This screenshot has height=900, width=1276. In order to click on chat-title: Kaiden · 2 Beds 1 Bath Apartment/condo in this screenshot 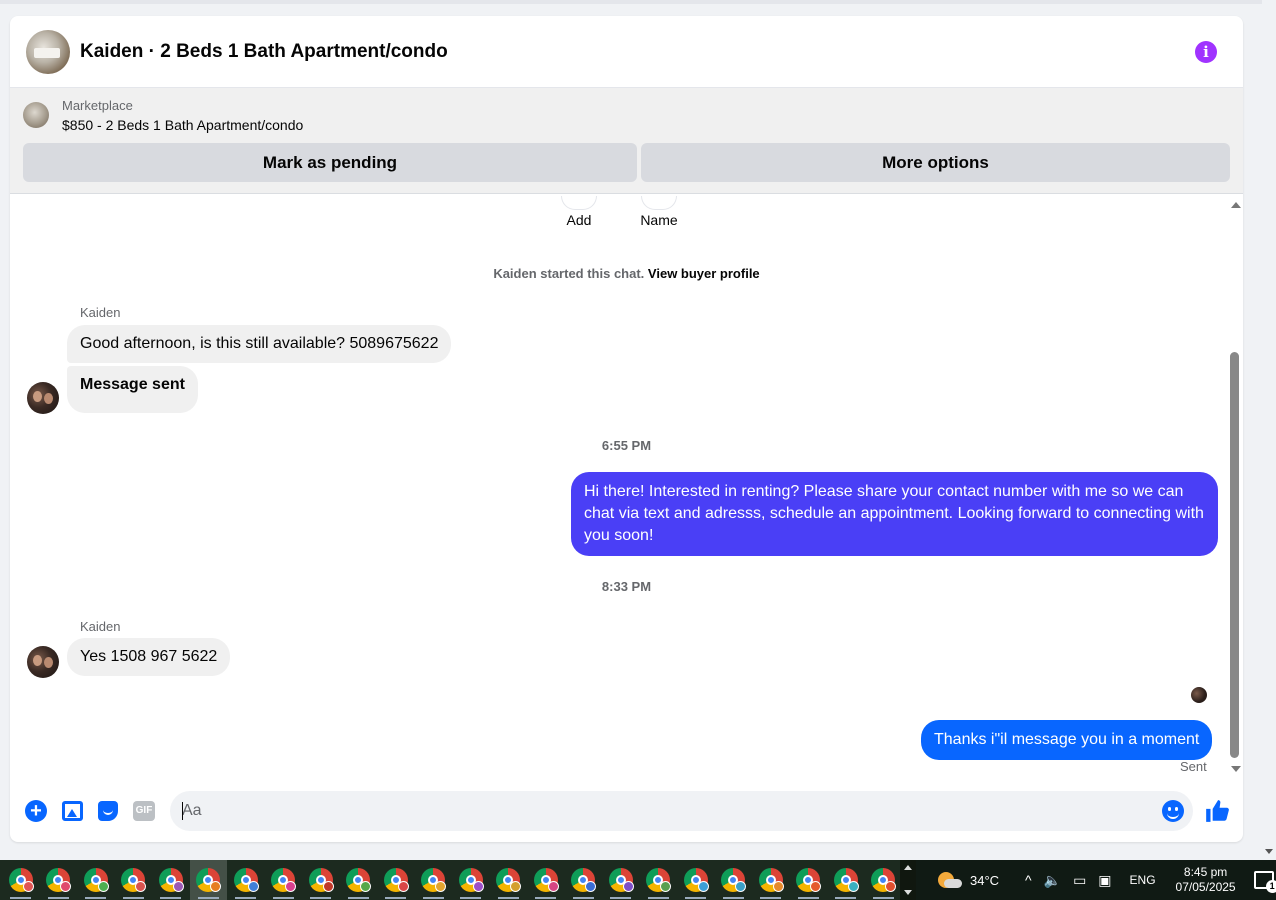, I will do `click(637, 52)`.